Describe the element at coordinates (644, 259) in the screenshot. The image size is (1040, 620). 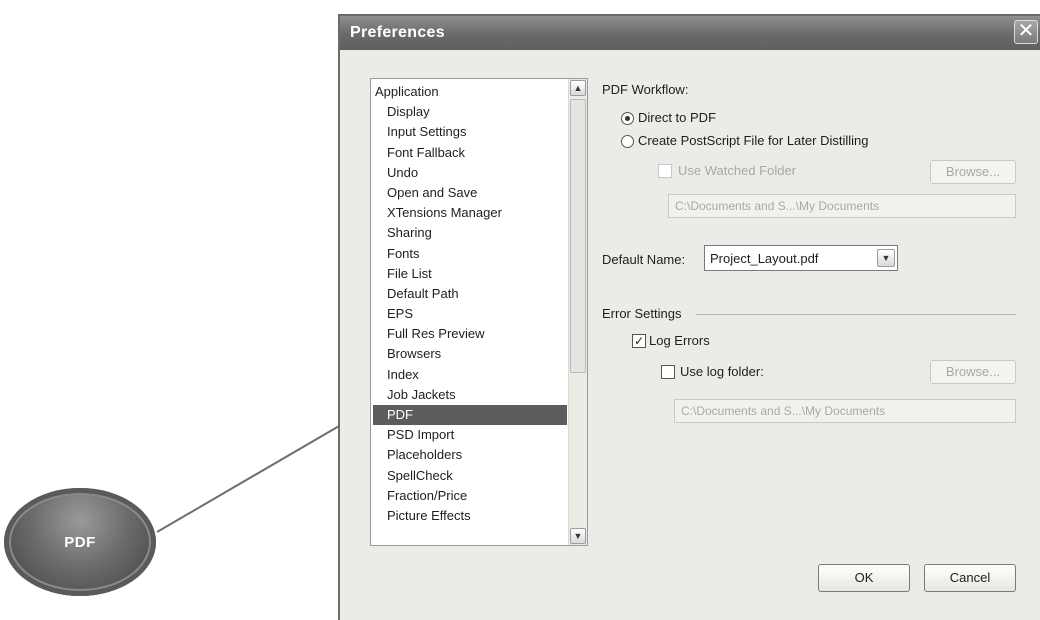
I see `default-name-label: Default Name:` at that location.